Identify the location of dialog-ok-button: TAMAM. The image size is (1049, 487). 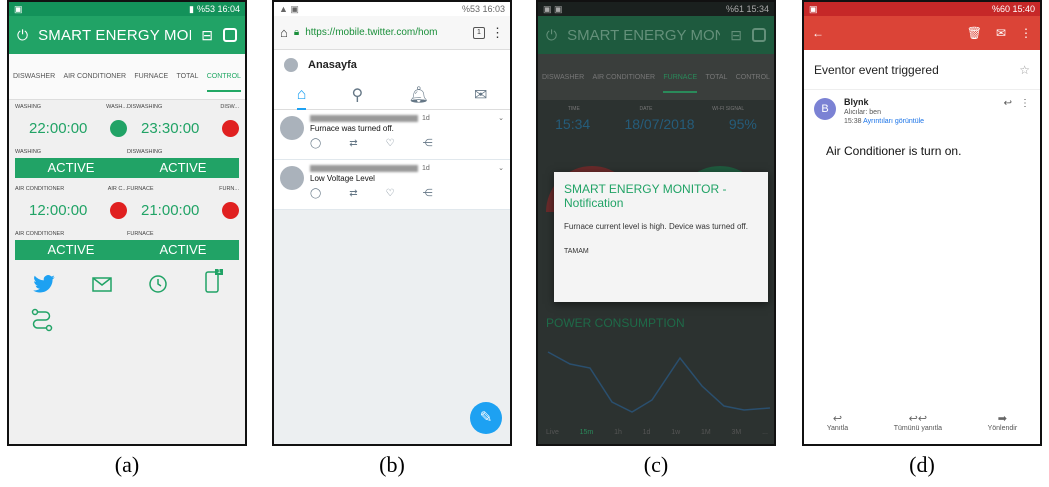
(661, 251).